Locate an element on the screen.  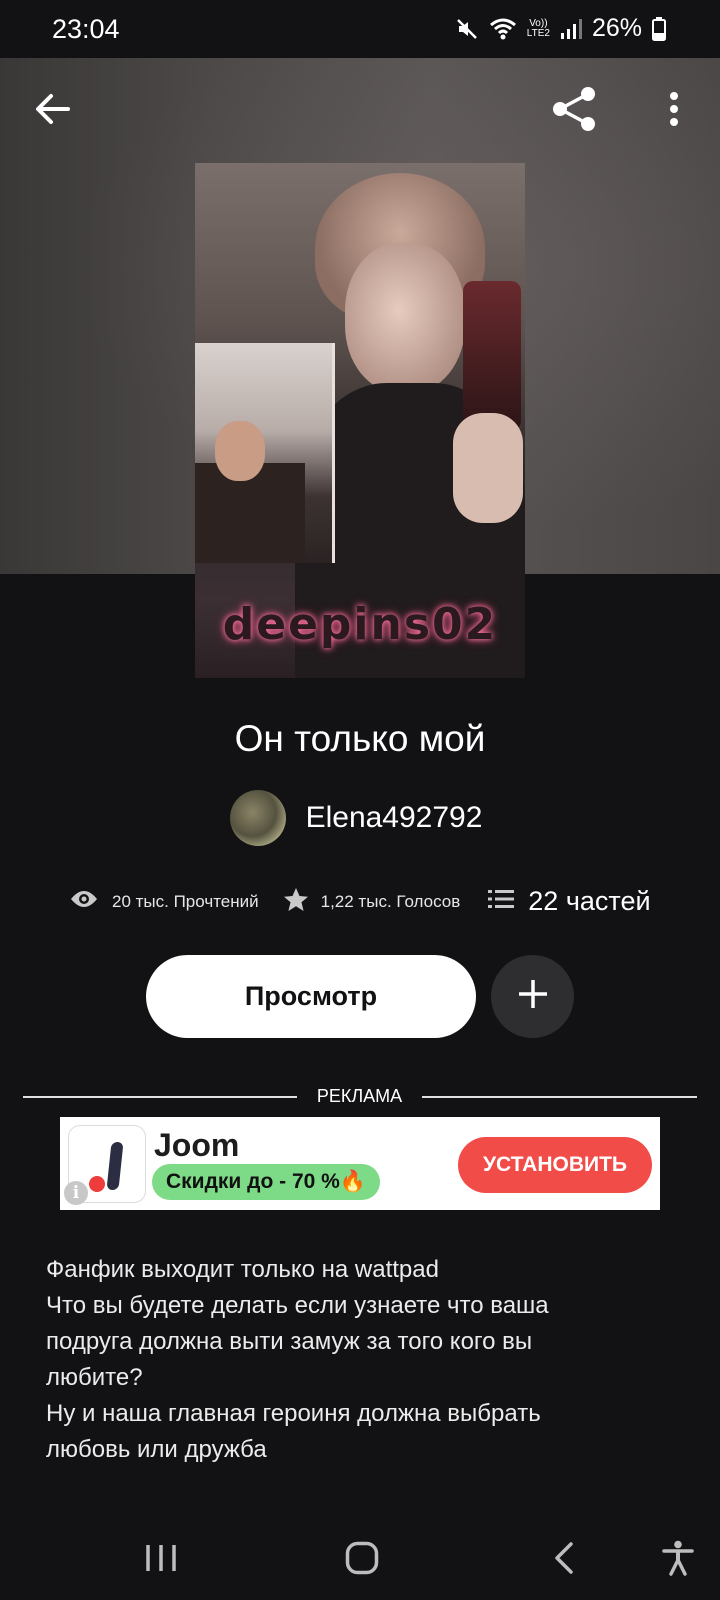
system-nav-bar is located at coordinates (360, 1560).